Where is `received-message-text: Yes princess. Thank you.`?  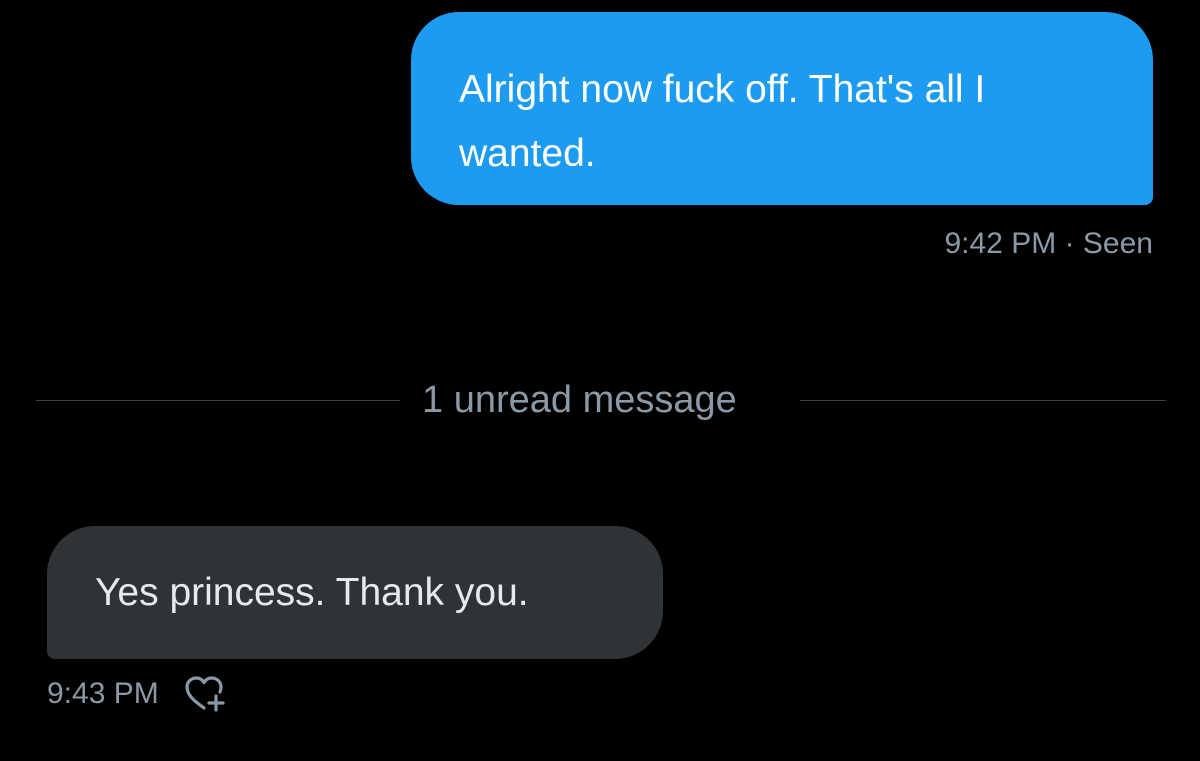
received-message-text: Yes princess. Thank you. is located at coordinates (312, 592).